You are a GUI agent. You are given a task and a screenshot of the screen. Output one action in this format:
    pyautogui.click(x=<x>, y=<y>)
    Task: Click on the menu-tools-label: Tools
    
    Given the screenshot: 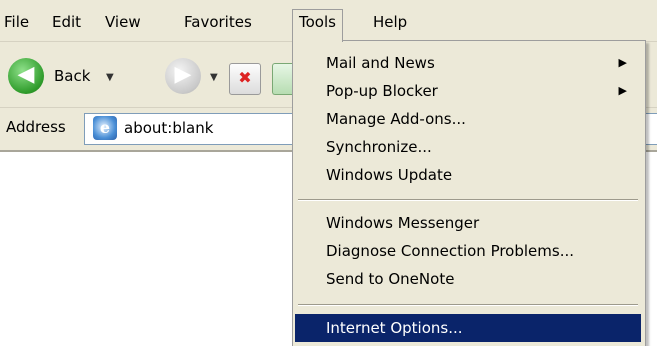 What is the action you would take?
    pyautogui.click(x=317, y=22)
    